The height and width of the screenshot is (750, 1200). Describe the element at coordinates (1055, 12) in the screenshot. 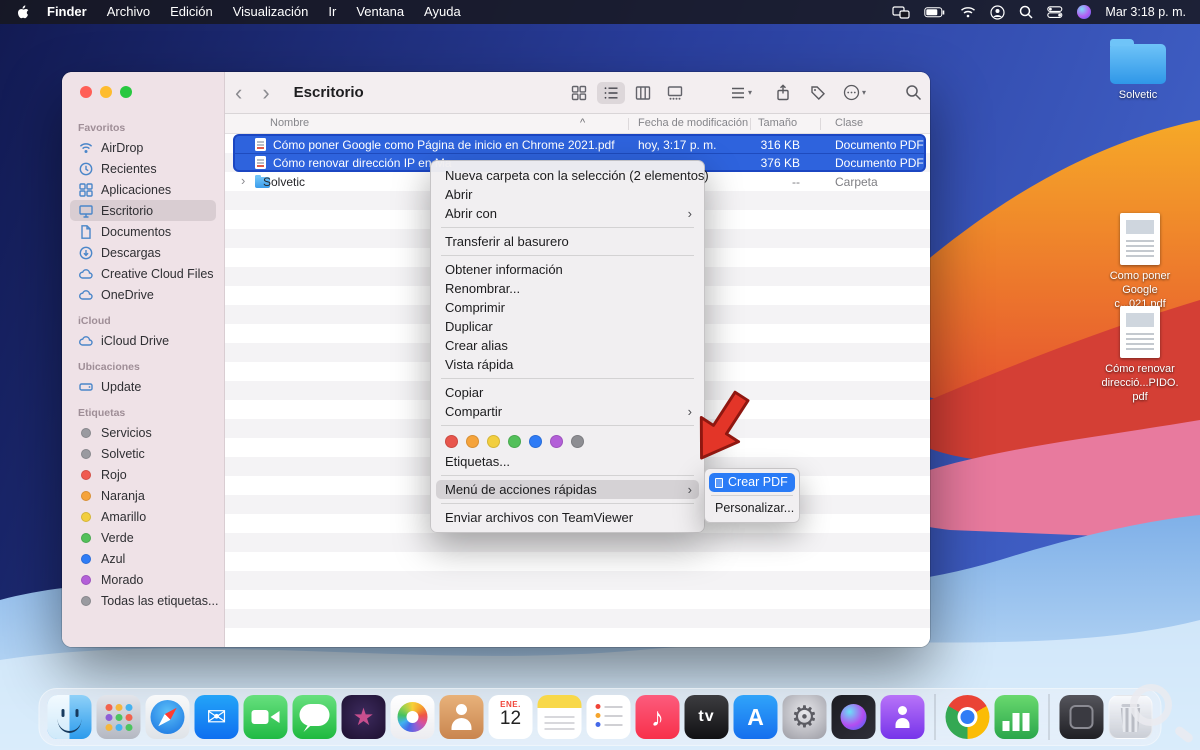

I see `control-center-icon` at that location.